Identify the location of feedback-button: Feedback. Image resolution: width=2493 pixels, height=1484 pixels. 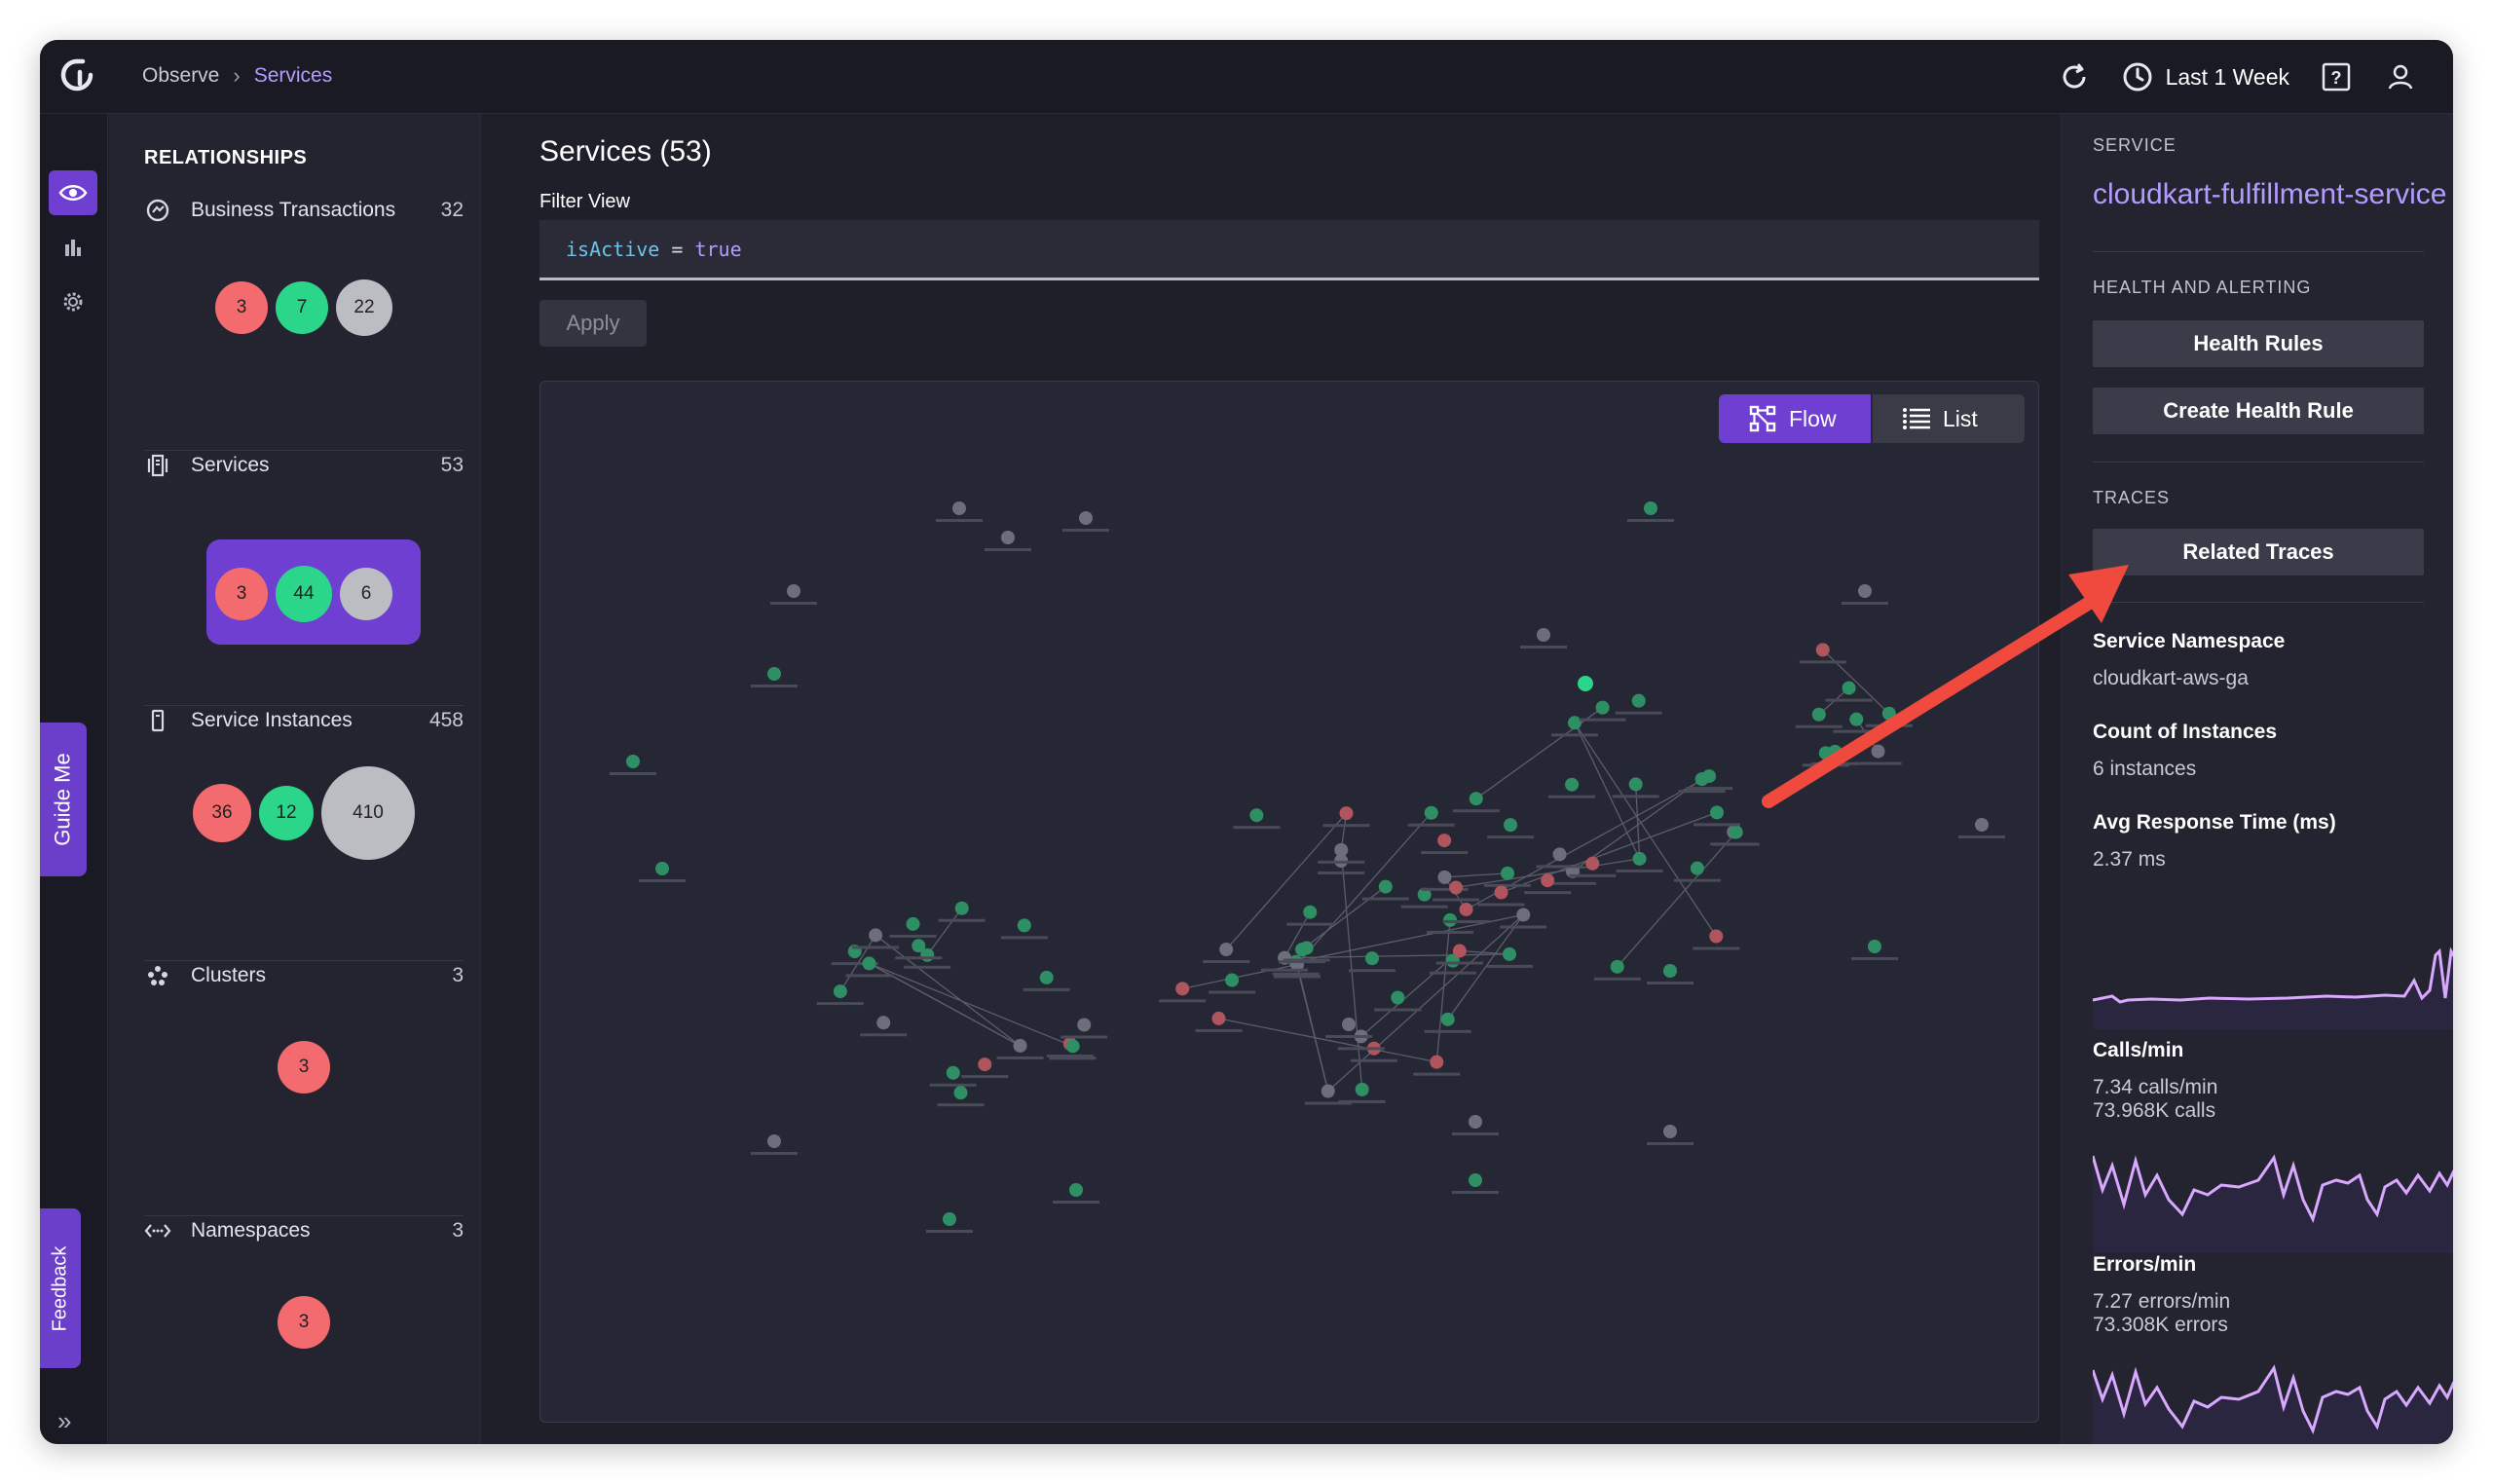
(61, 1288).